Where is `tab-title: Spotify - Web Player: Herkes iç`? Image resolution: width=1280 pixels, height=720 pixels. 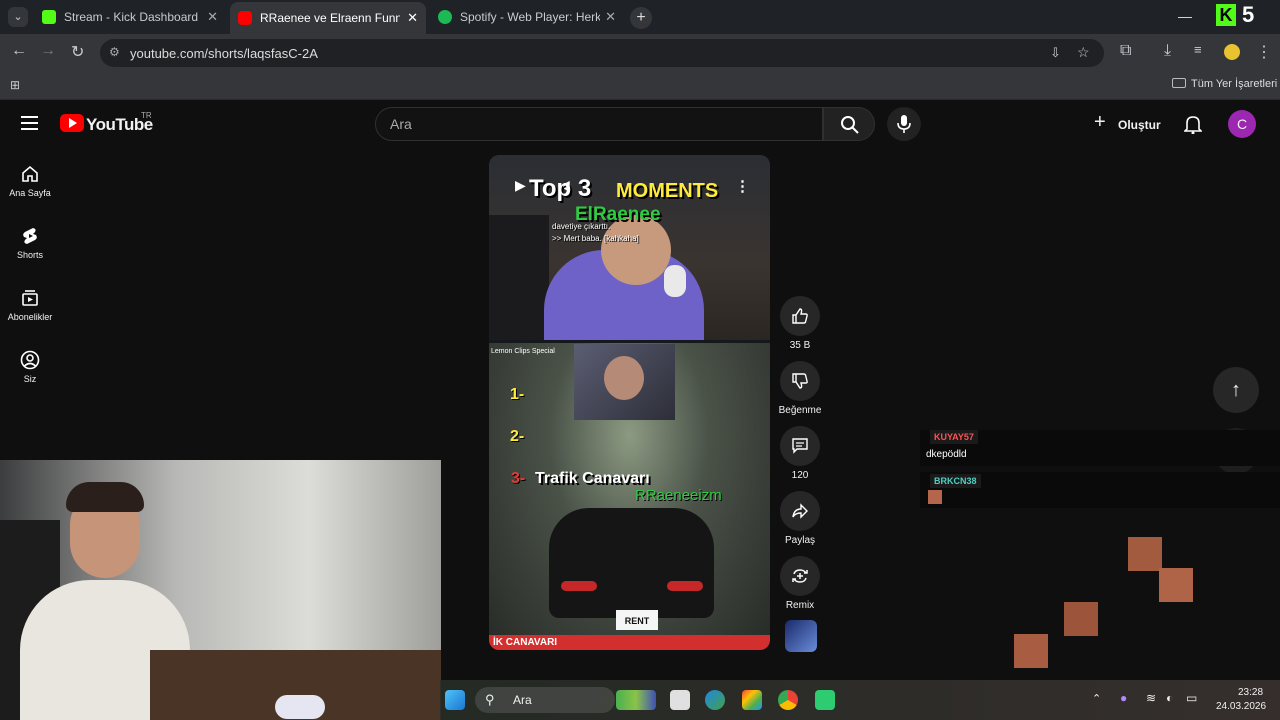 tab-title: Spotify - Web Player: Herkes iç is located at coordinates (530, 17).